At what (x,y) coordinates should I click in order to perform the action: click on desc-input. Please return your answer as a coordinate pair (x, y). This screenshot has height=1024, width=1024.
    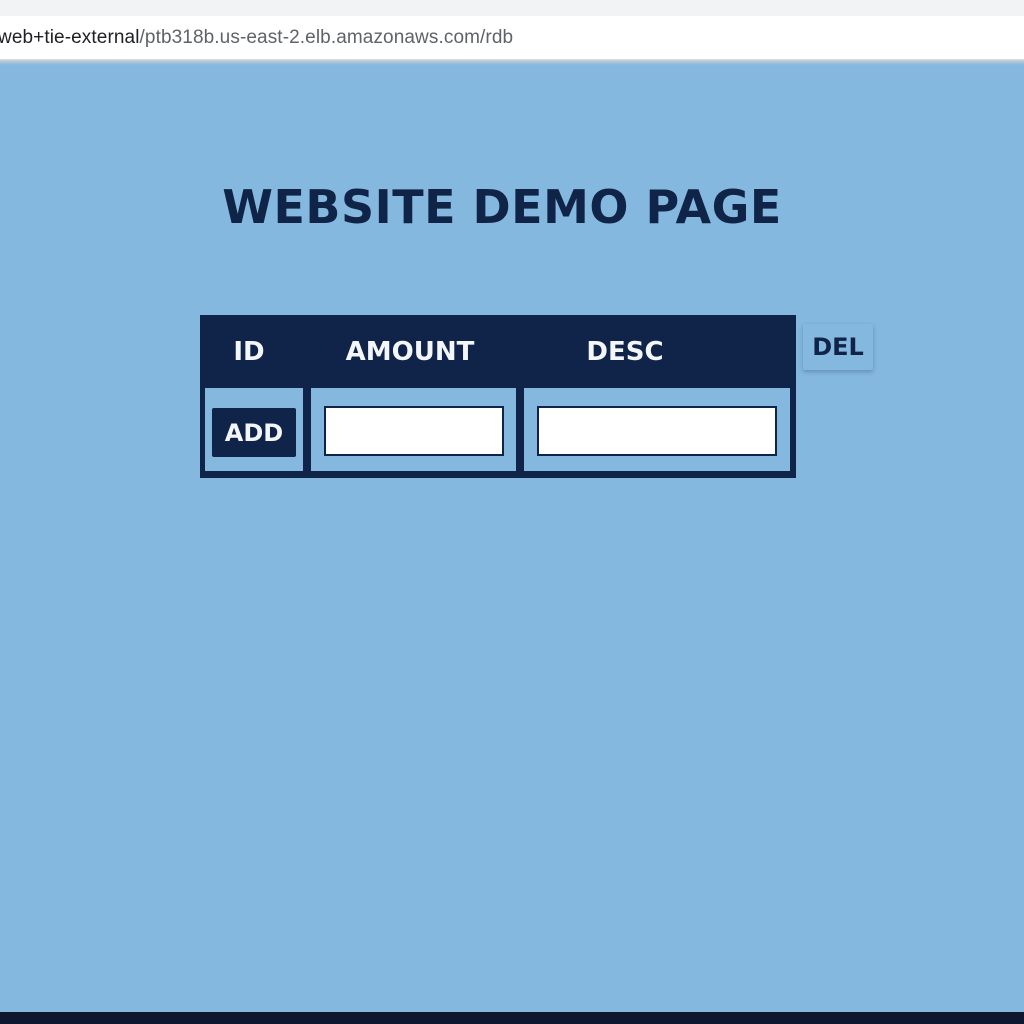
    Looking at the image, I should click on (657, 431).